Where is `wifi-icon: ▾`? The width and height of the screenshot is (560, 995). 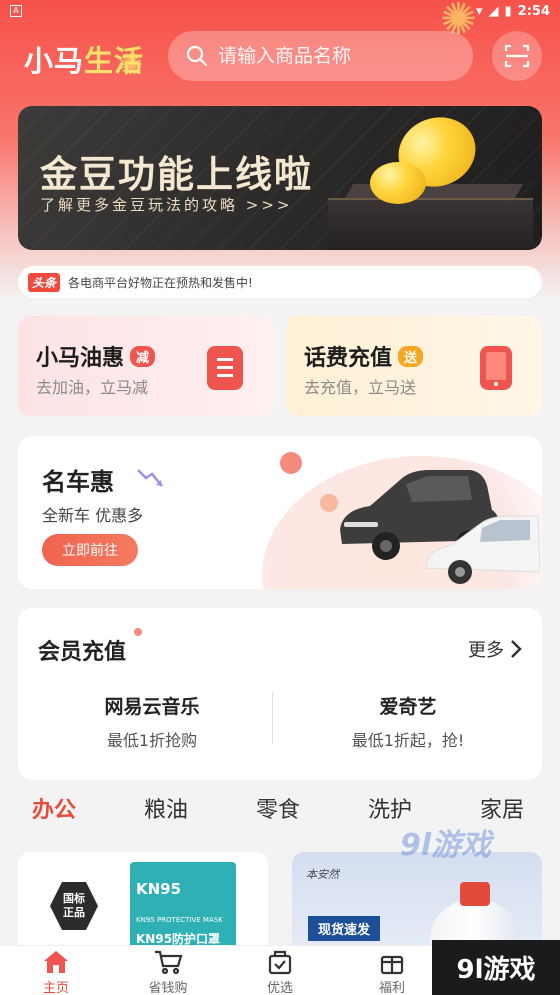 wifi-icon: ▾ is located at coordinates (479, 11).